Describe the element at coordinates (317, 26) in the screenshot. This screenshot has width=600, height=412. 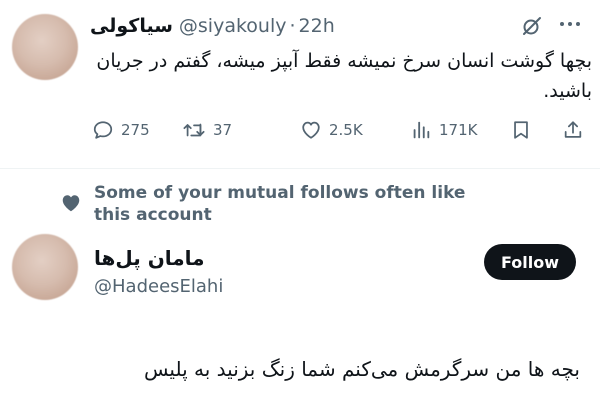
I see `timestamp: 22h` at that location.